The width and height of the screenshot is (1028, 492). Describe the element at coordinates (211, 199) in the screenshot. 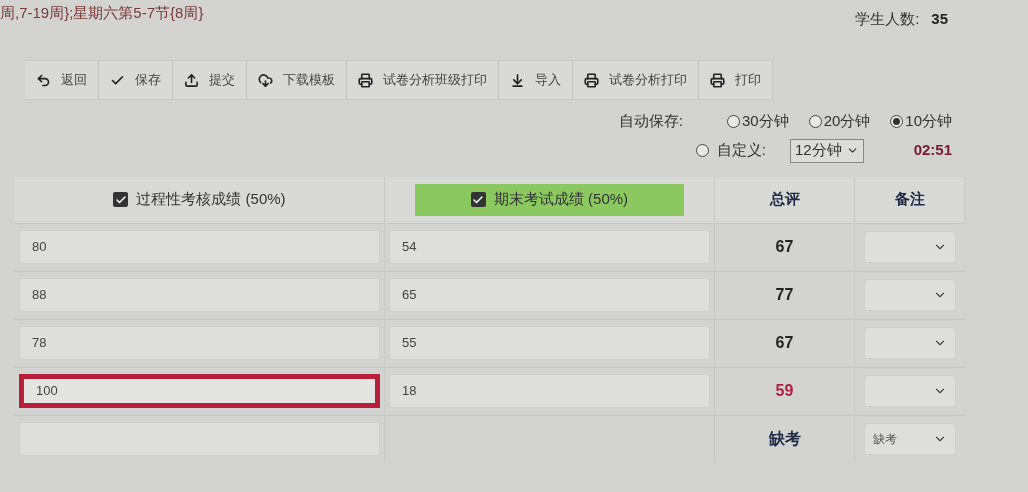

I see `header-text: 过程性考核成绩 (50%)` at that location.